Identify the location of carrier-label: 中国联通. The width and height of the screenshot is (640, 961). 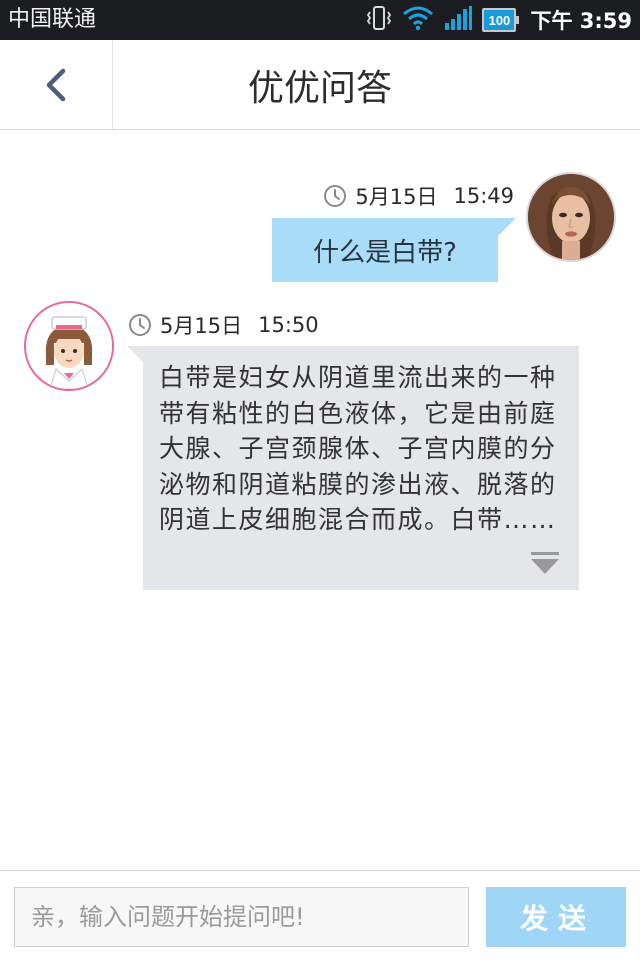
(52, 19).